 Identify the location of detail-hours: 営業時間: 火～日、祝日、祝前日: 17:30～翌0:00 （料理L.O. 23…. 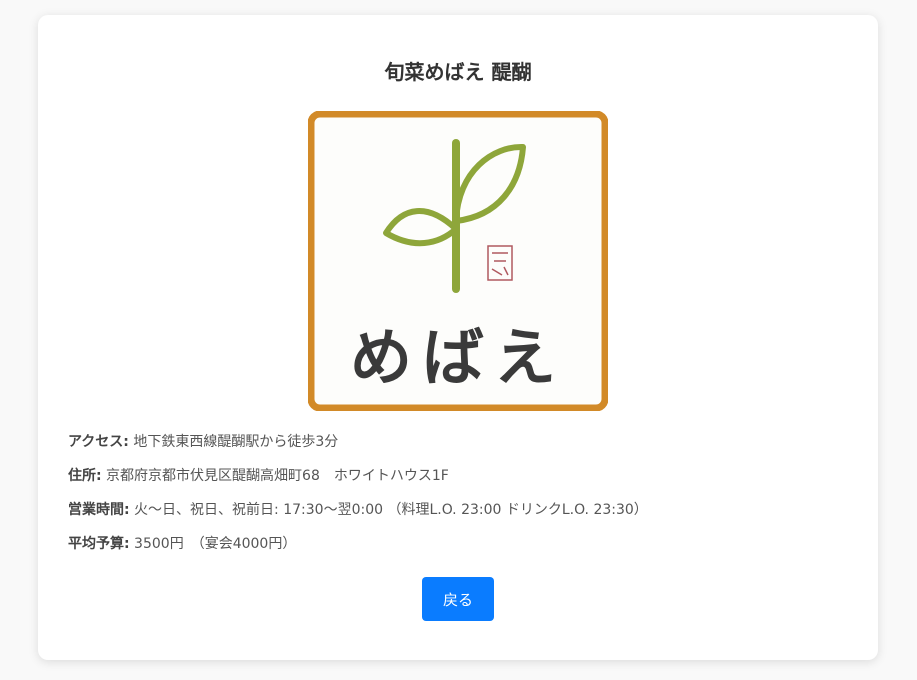
(458, 510).